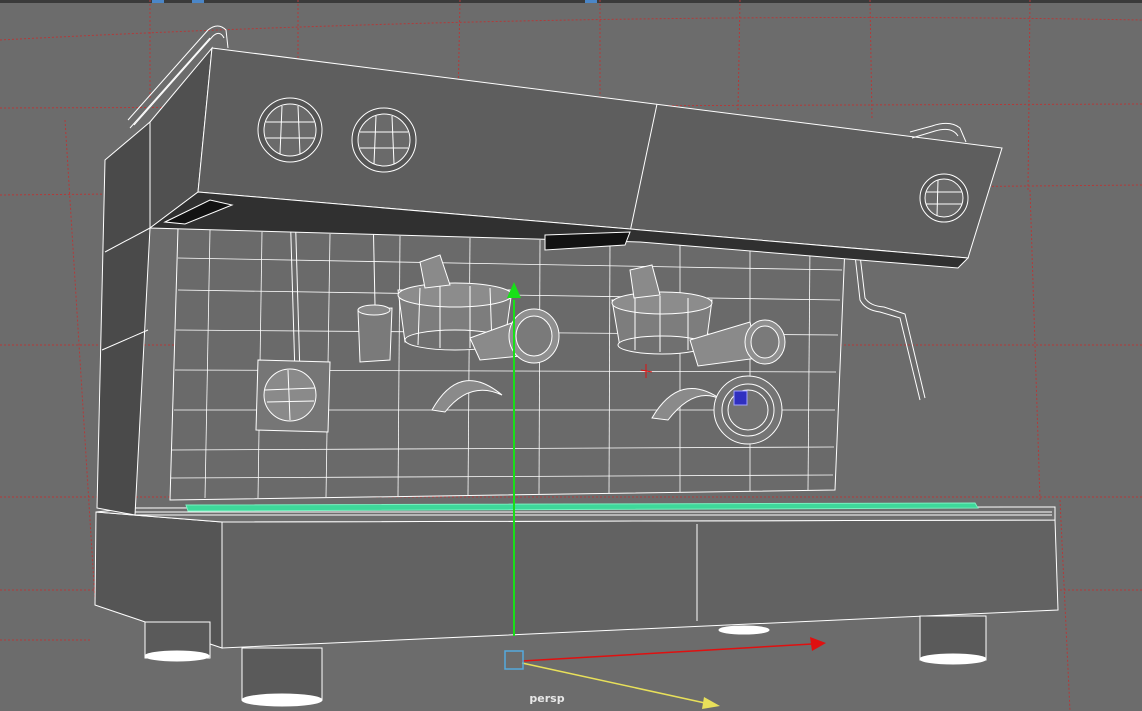 This screenshot has width=1142, height=711. I want to click on z-axis-arrow, so click(711, 703).